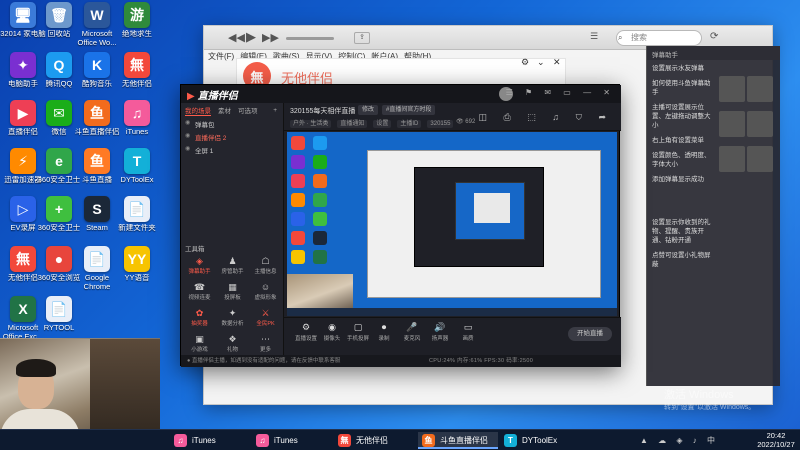 The width and height of the screenshot is (800, 450). What do you see at coordinates (232, 149) in the screenshot?
I see `scene-item: ◉ 全屏 1` at bounding box center [232, 149].